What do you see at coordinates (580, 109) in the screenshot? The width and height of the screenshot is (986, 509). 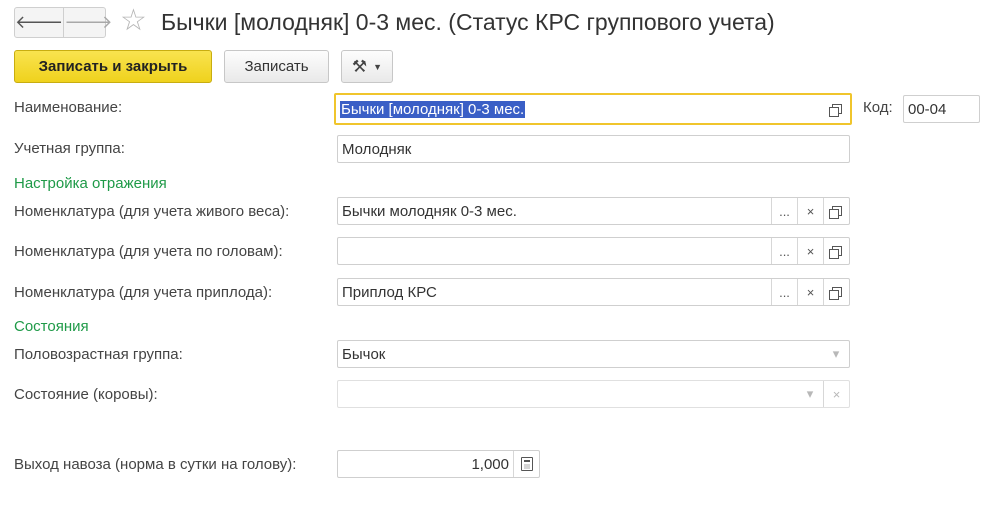 I see `name-input: Бычки [молодняк] 0-3 мес.` at bounding box center [580, 109].